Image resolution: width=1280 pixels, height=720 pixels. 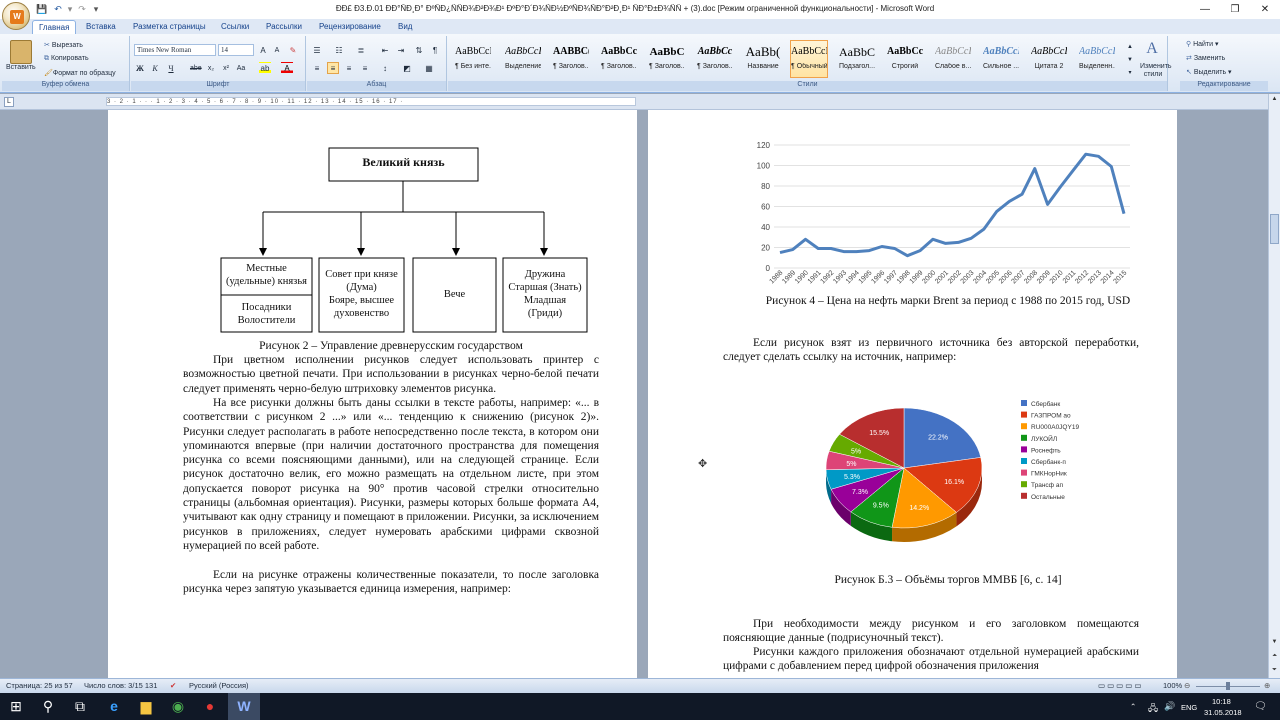 What do you see at coordinates (339, 50) in the screenshot?
I see `numbering-icon: ☷` at bounding box center [339, 50].